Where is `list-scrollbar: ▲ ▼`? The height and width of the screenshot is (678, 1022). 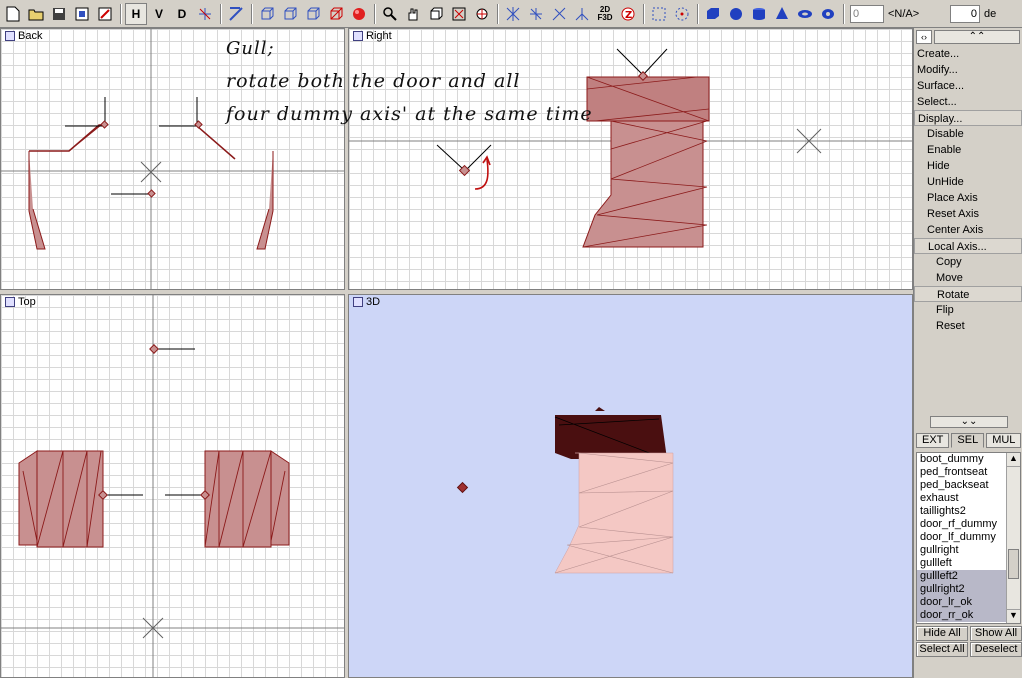 list-scrollbar: ▲ ▼ is located at coordinates (1013, 538).